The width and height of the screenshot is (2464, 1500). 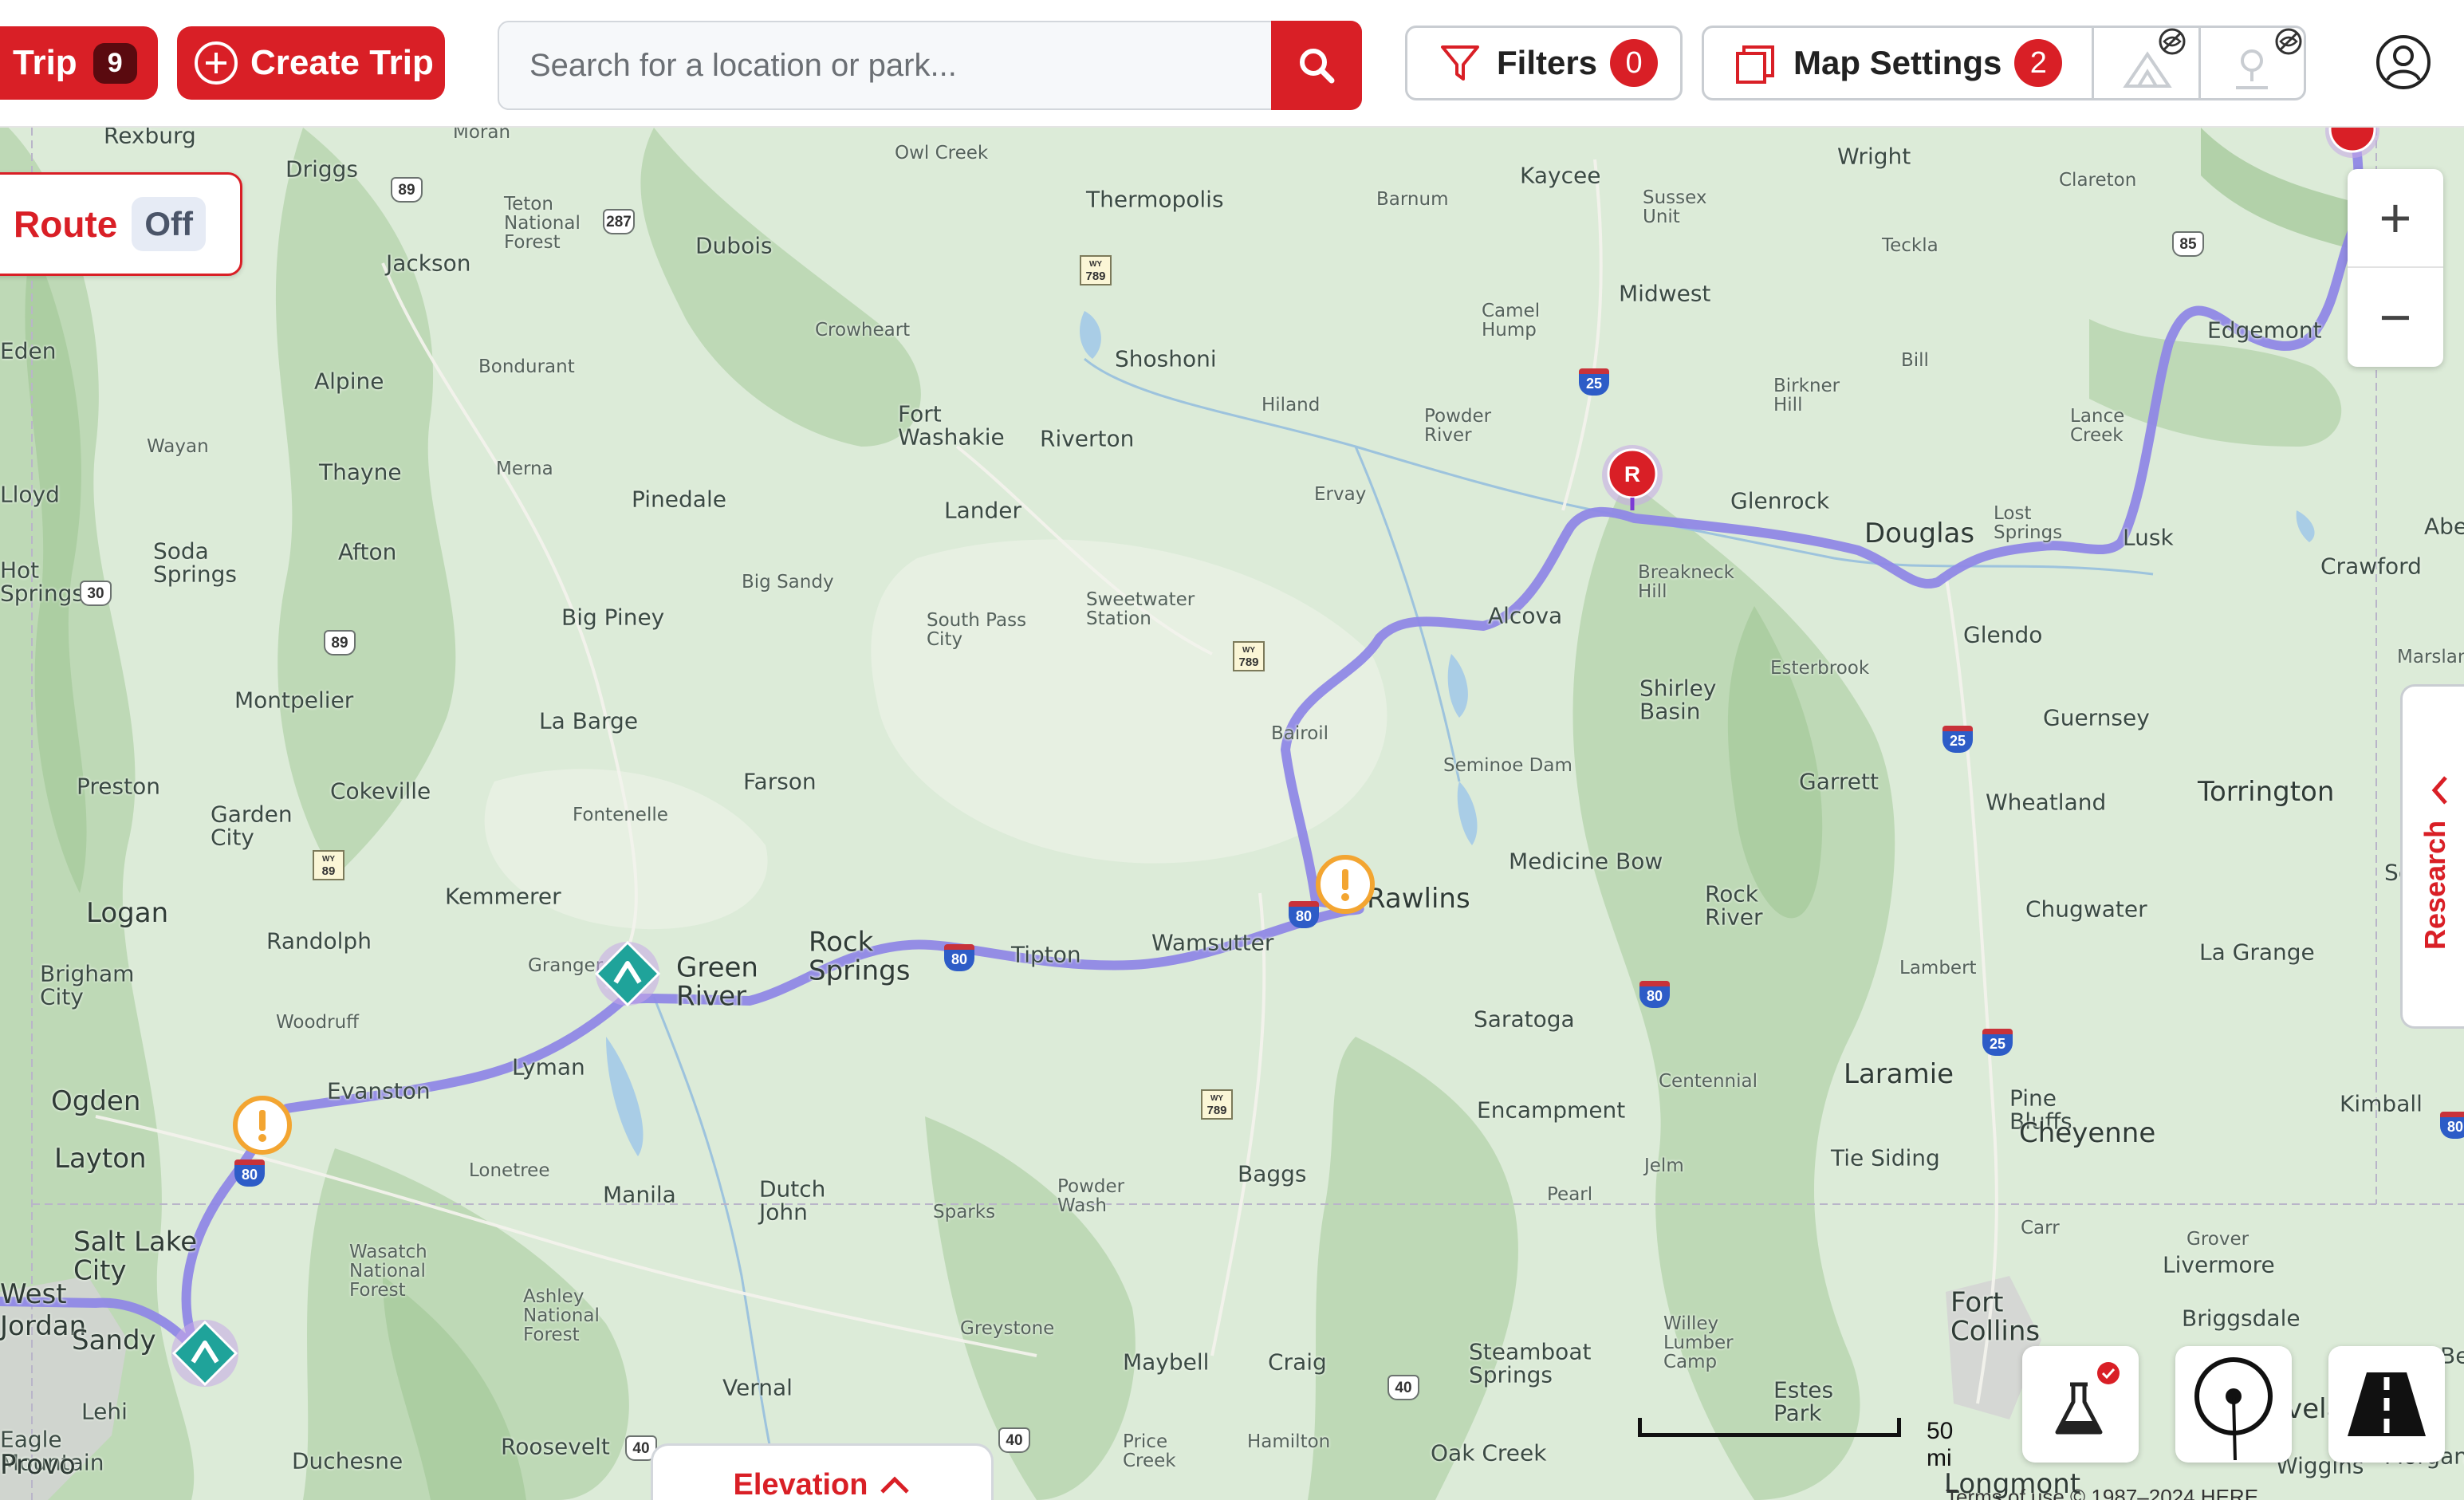 I want to click on place-label: Woodruff, so click(x=318, y=1022).